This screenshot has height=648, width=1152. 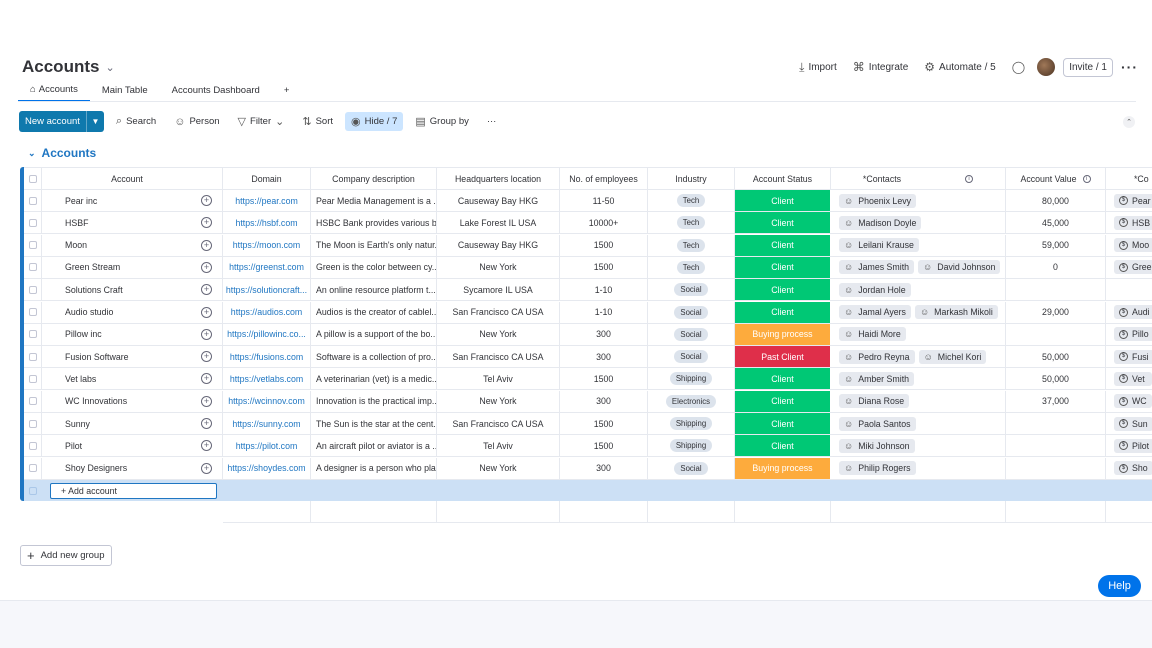 I want to click on account-name-cell: Fusion Software +, so click(x=132, y=357).